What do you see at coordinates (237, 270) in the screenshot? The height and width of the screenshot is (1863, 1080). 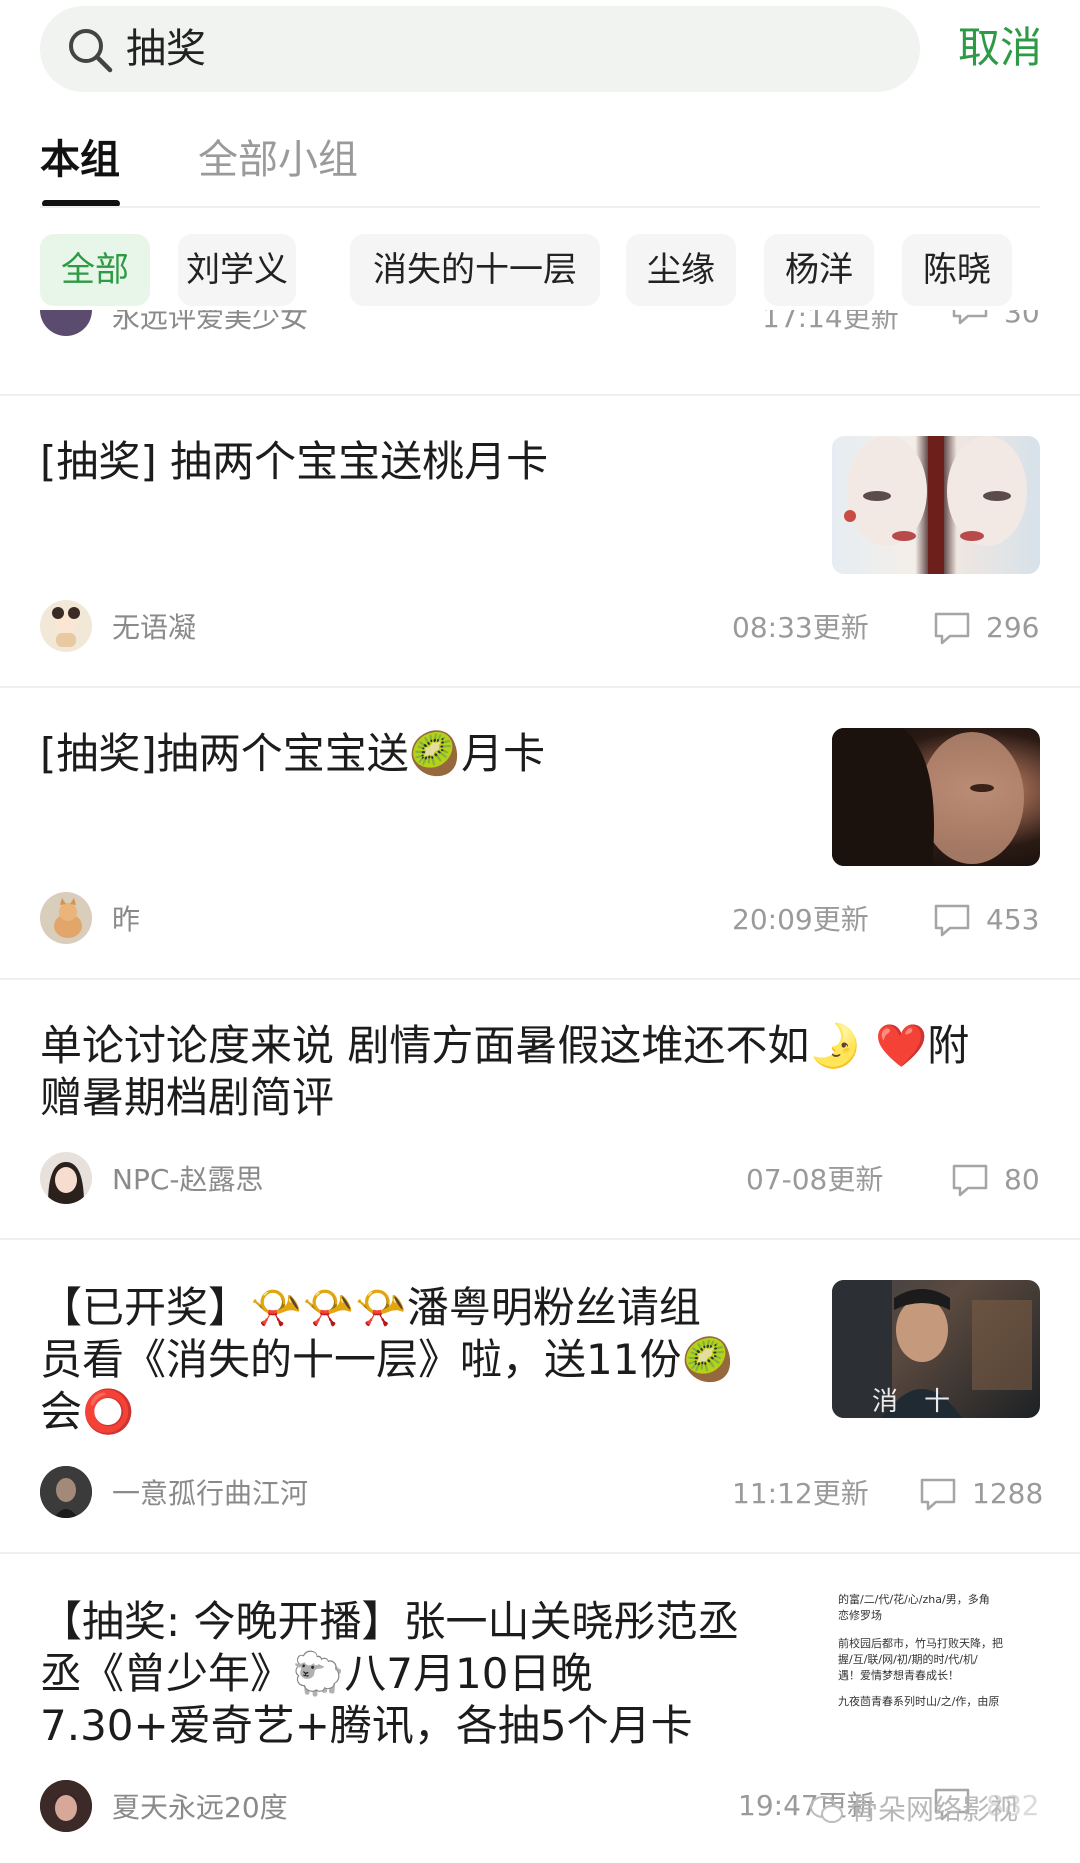 I see `chip-liu-xueyi: 刘学义` at bounding box center [237, 270].